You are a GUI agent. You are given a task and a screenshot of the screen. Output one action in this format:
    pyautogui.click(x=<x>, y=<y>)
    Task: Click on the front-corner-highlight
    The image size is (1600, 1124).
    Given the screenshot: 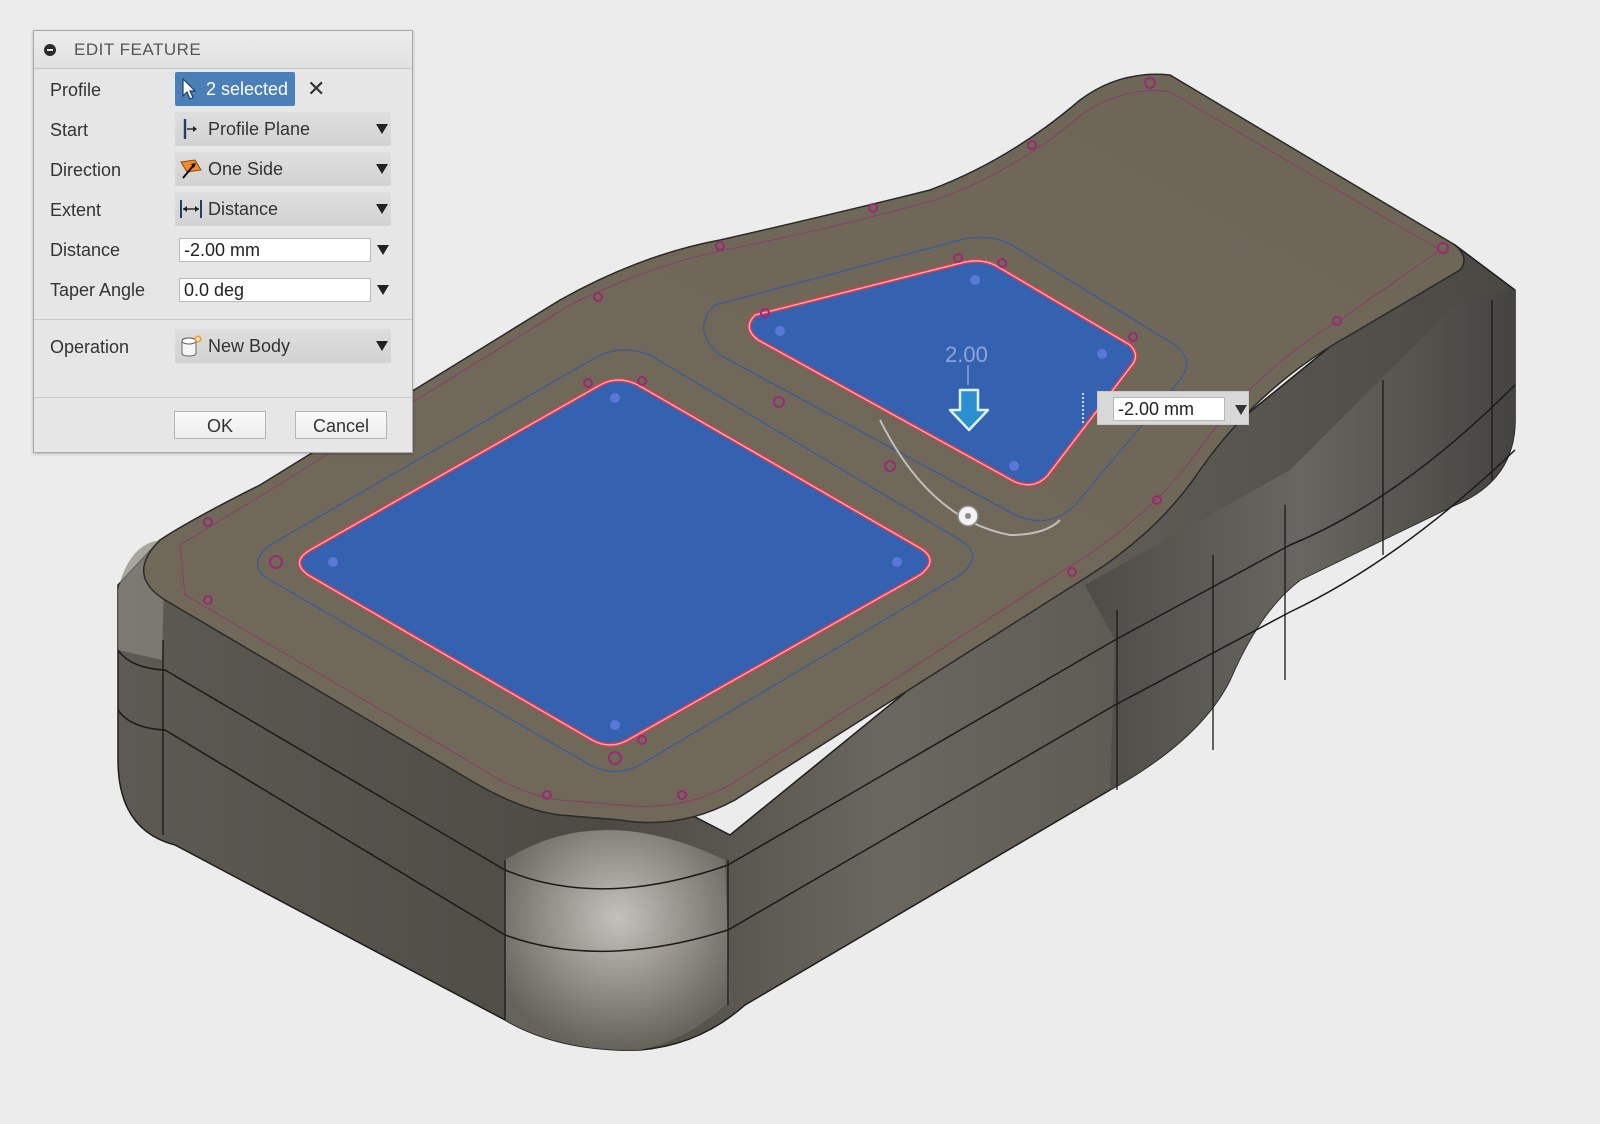 What is the action you would take?
    pyautogui.click(x=617, y=940)
    